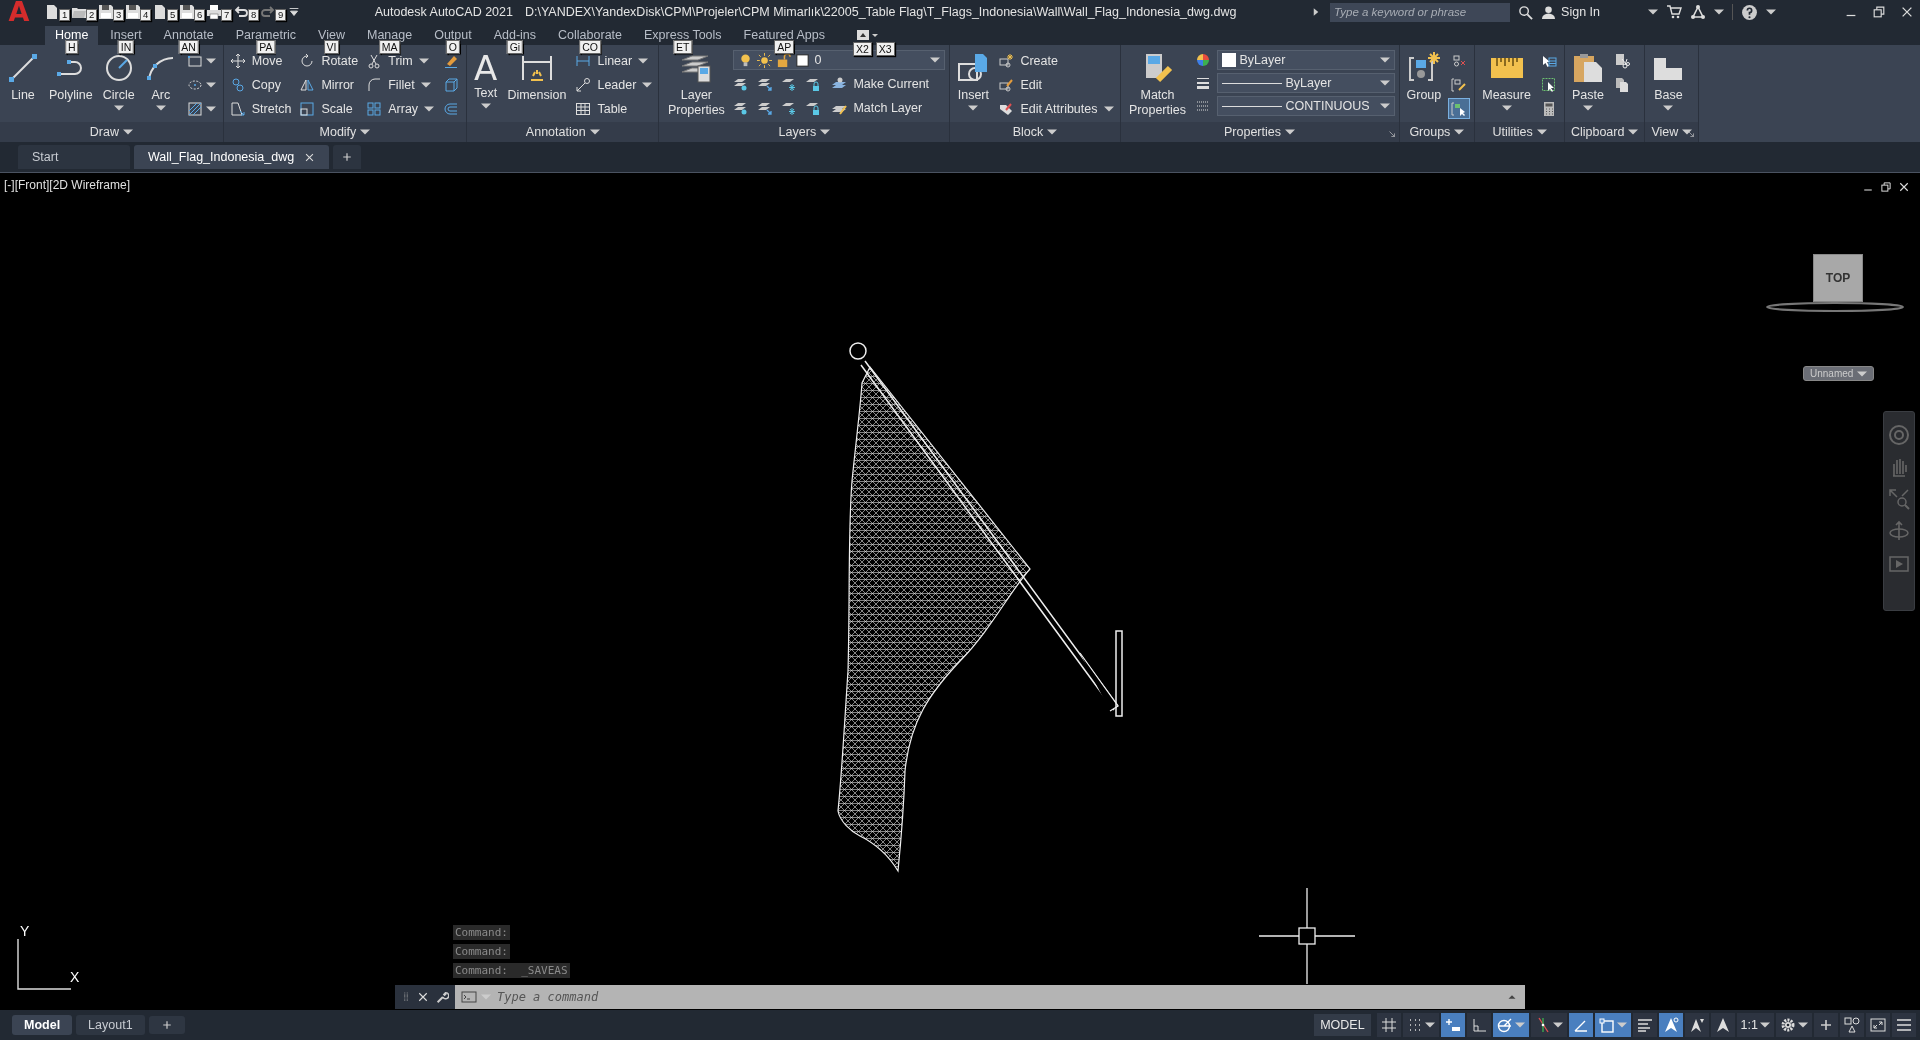 The image size is (1920, 1040). What do you see at coordinates (166, 1025) in the screenshot?
I see `new-layout-button` at bounding box center [166, 1025].